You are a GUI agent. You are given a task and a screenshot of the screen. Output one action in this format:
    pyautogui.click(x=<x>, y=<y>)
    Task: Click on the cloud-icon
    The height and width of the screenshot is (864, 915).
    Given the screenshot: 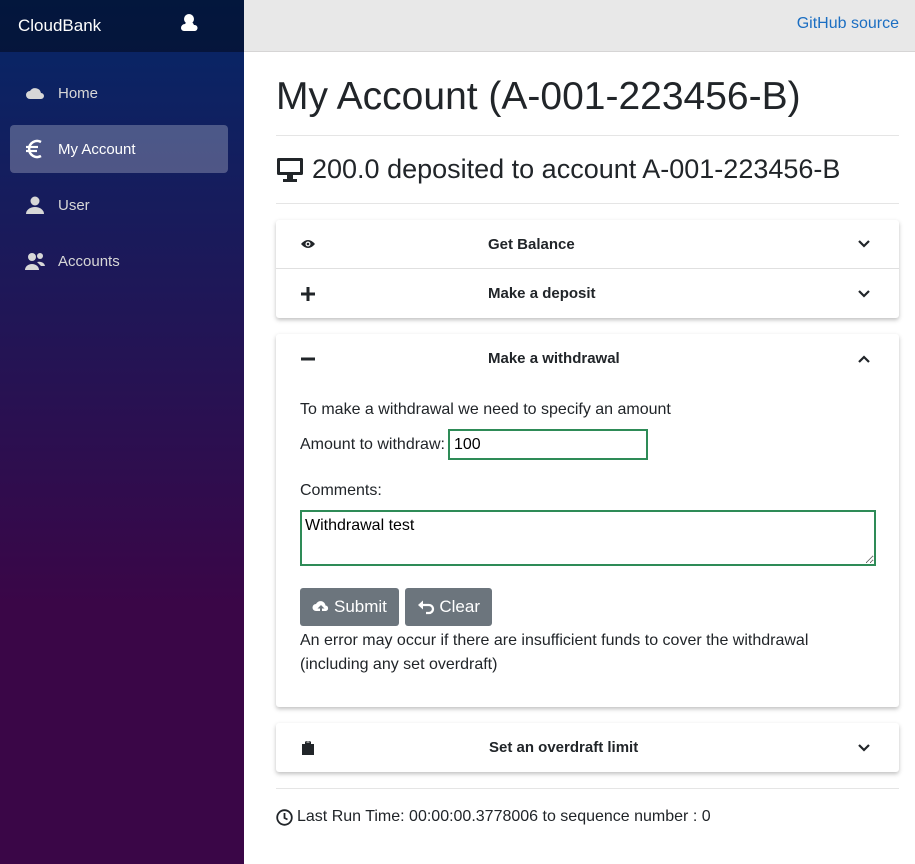 What is the action you would take?
    pyautogui.click(x=35, y=93)
    